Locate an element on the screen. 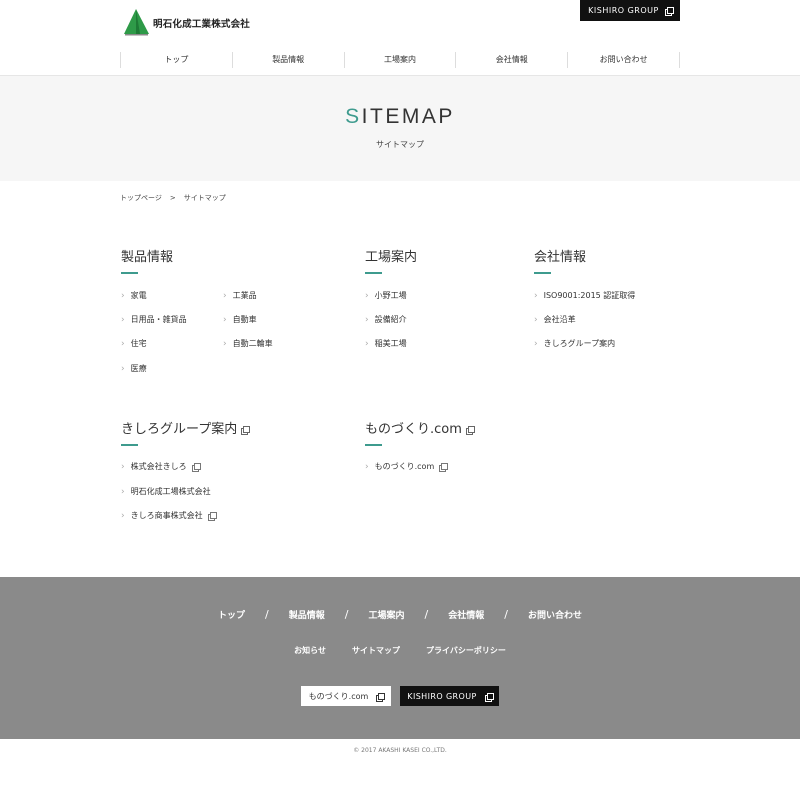 Image resolution: width=800 pixels, height=800 pixels. footer-monozukuri-button: ものづくり.com is located at coordinates (346, 696).